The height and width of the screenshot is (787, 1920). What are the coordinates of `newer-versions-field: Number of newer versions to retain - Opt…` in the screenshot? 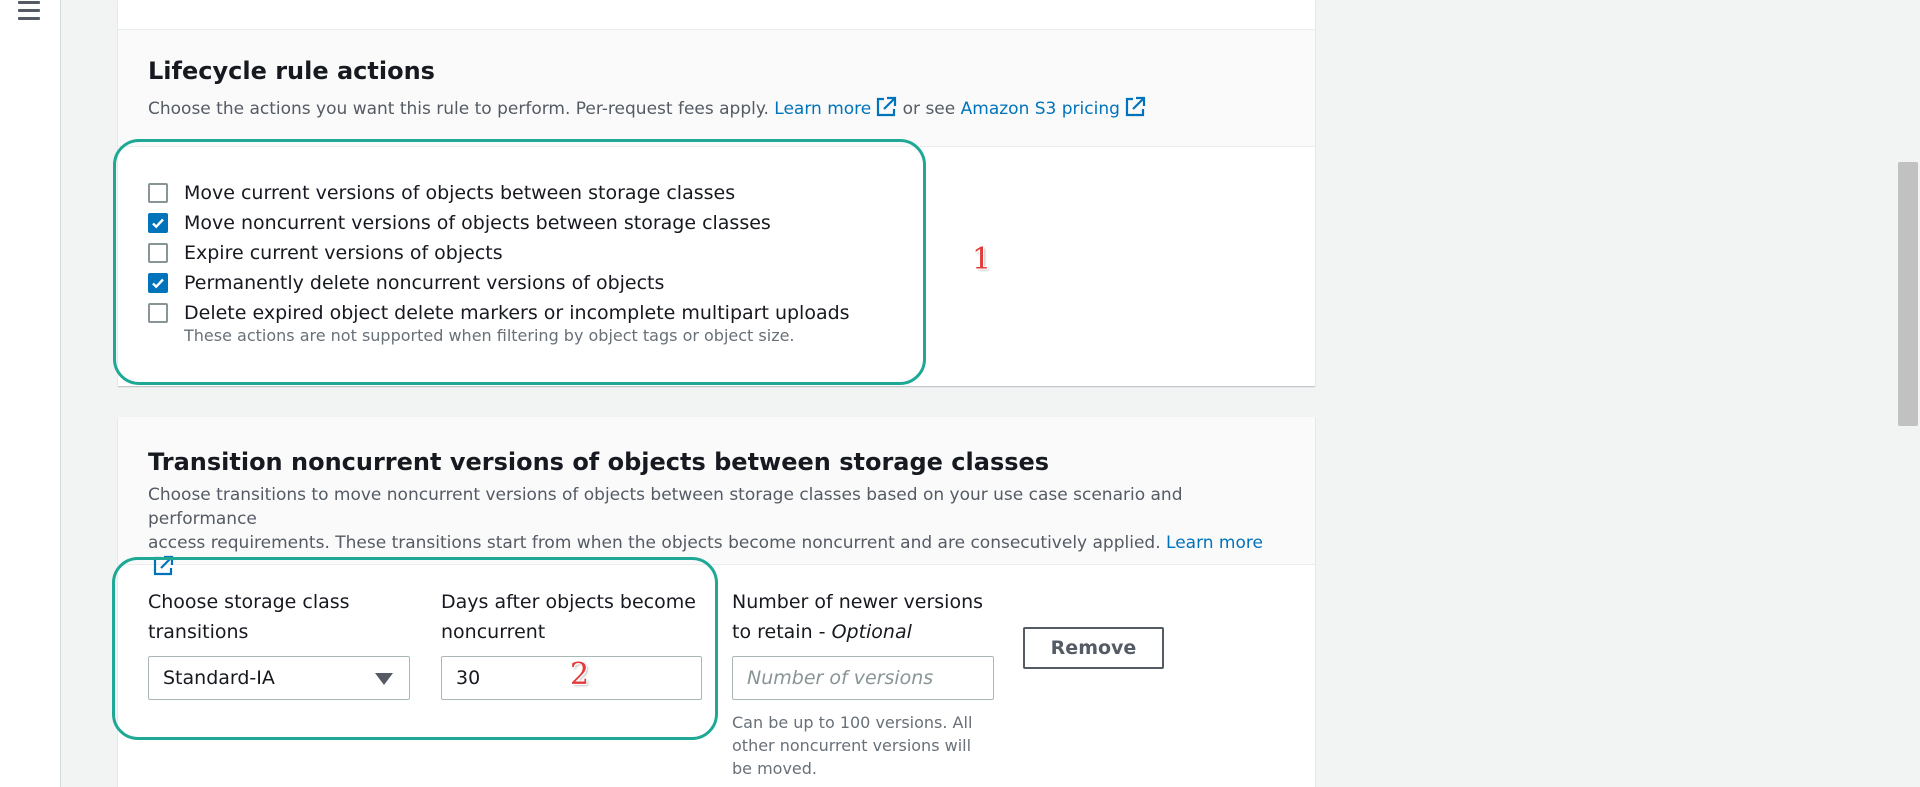 It's located at (863, 682).